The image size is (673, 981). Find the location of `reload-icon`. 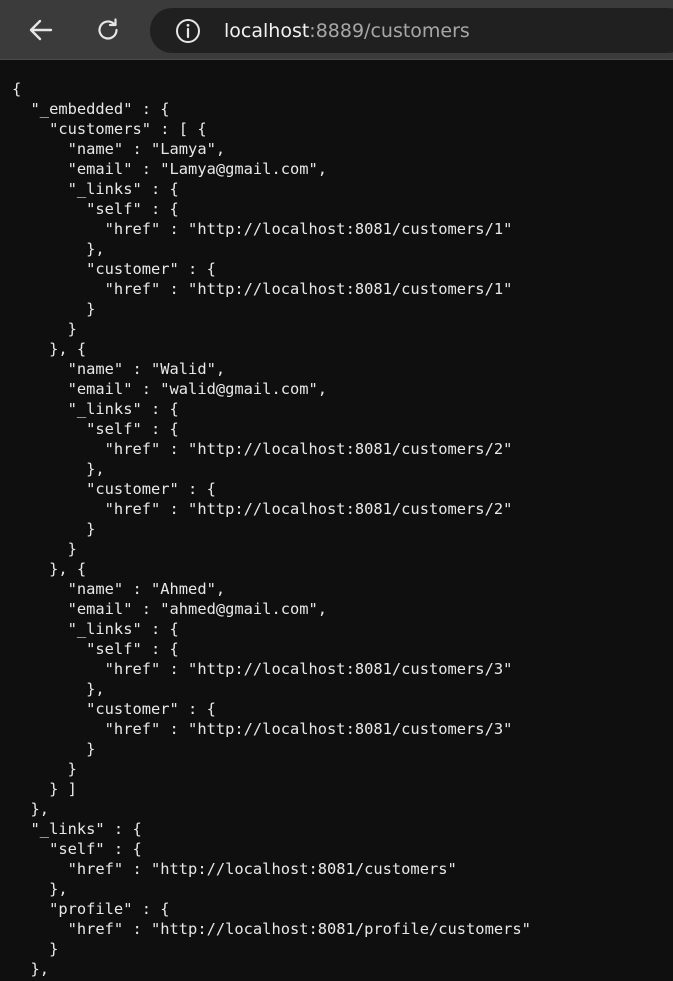

reload-icon is located at coordinates (108, 29).